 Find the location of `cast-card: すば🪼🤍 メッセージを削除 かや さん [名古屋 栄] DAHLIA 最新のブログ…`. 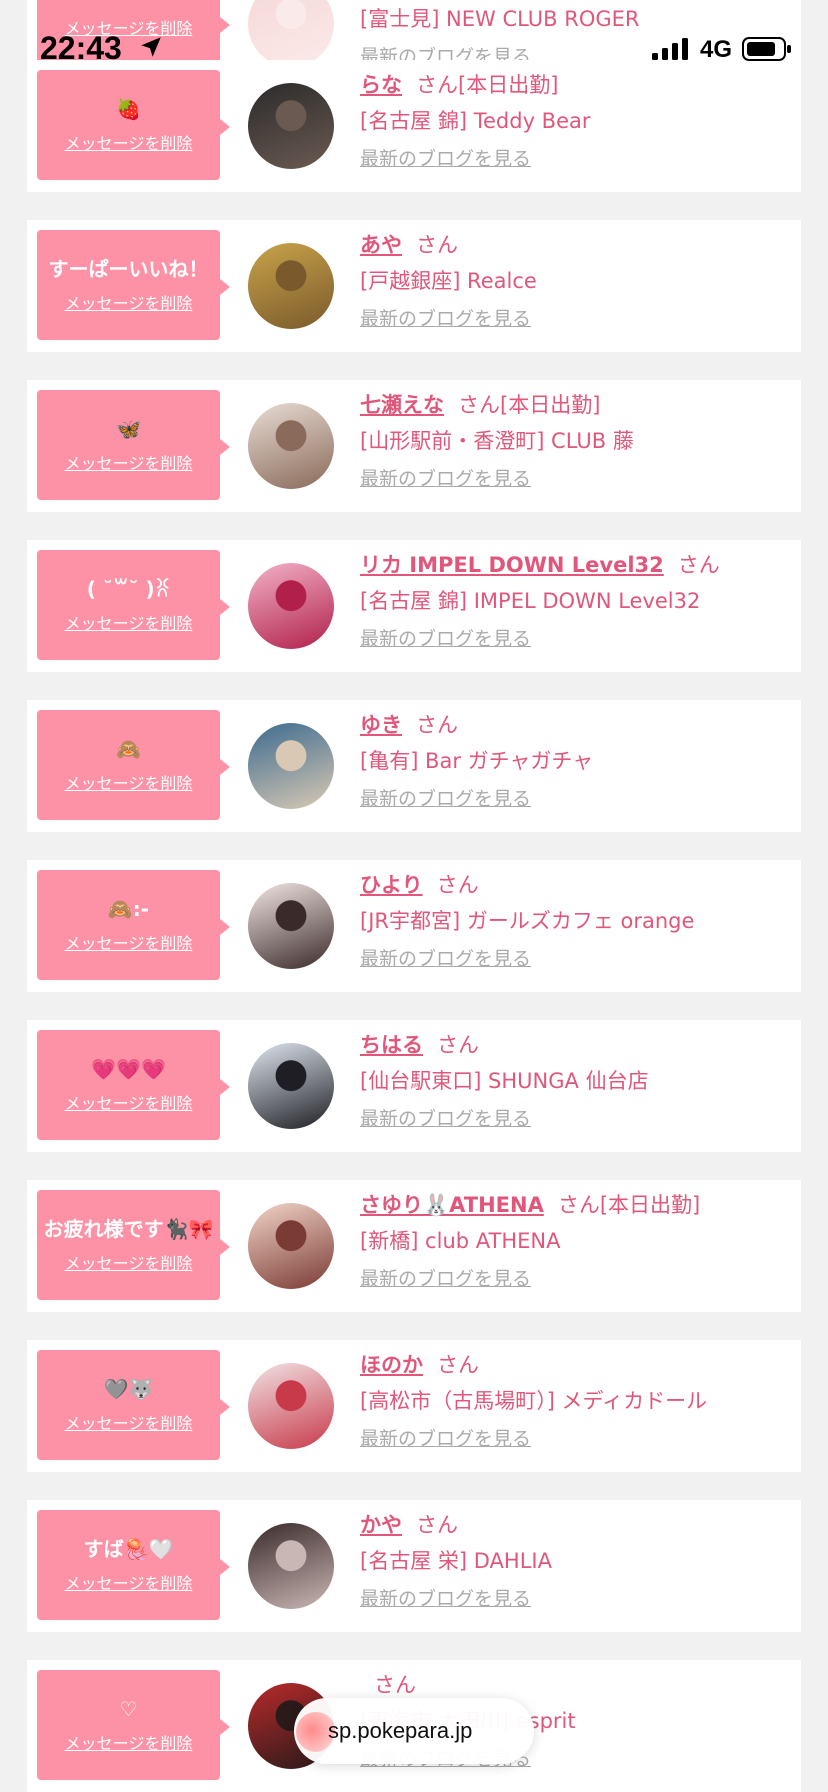

cast-card: すば🪼🤍 メッセージを削除 かや さん [名古屋 栄] DAHLIA 最新のブログ… is located at coordinates (414, 1566).